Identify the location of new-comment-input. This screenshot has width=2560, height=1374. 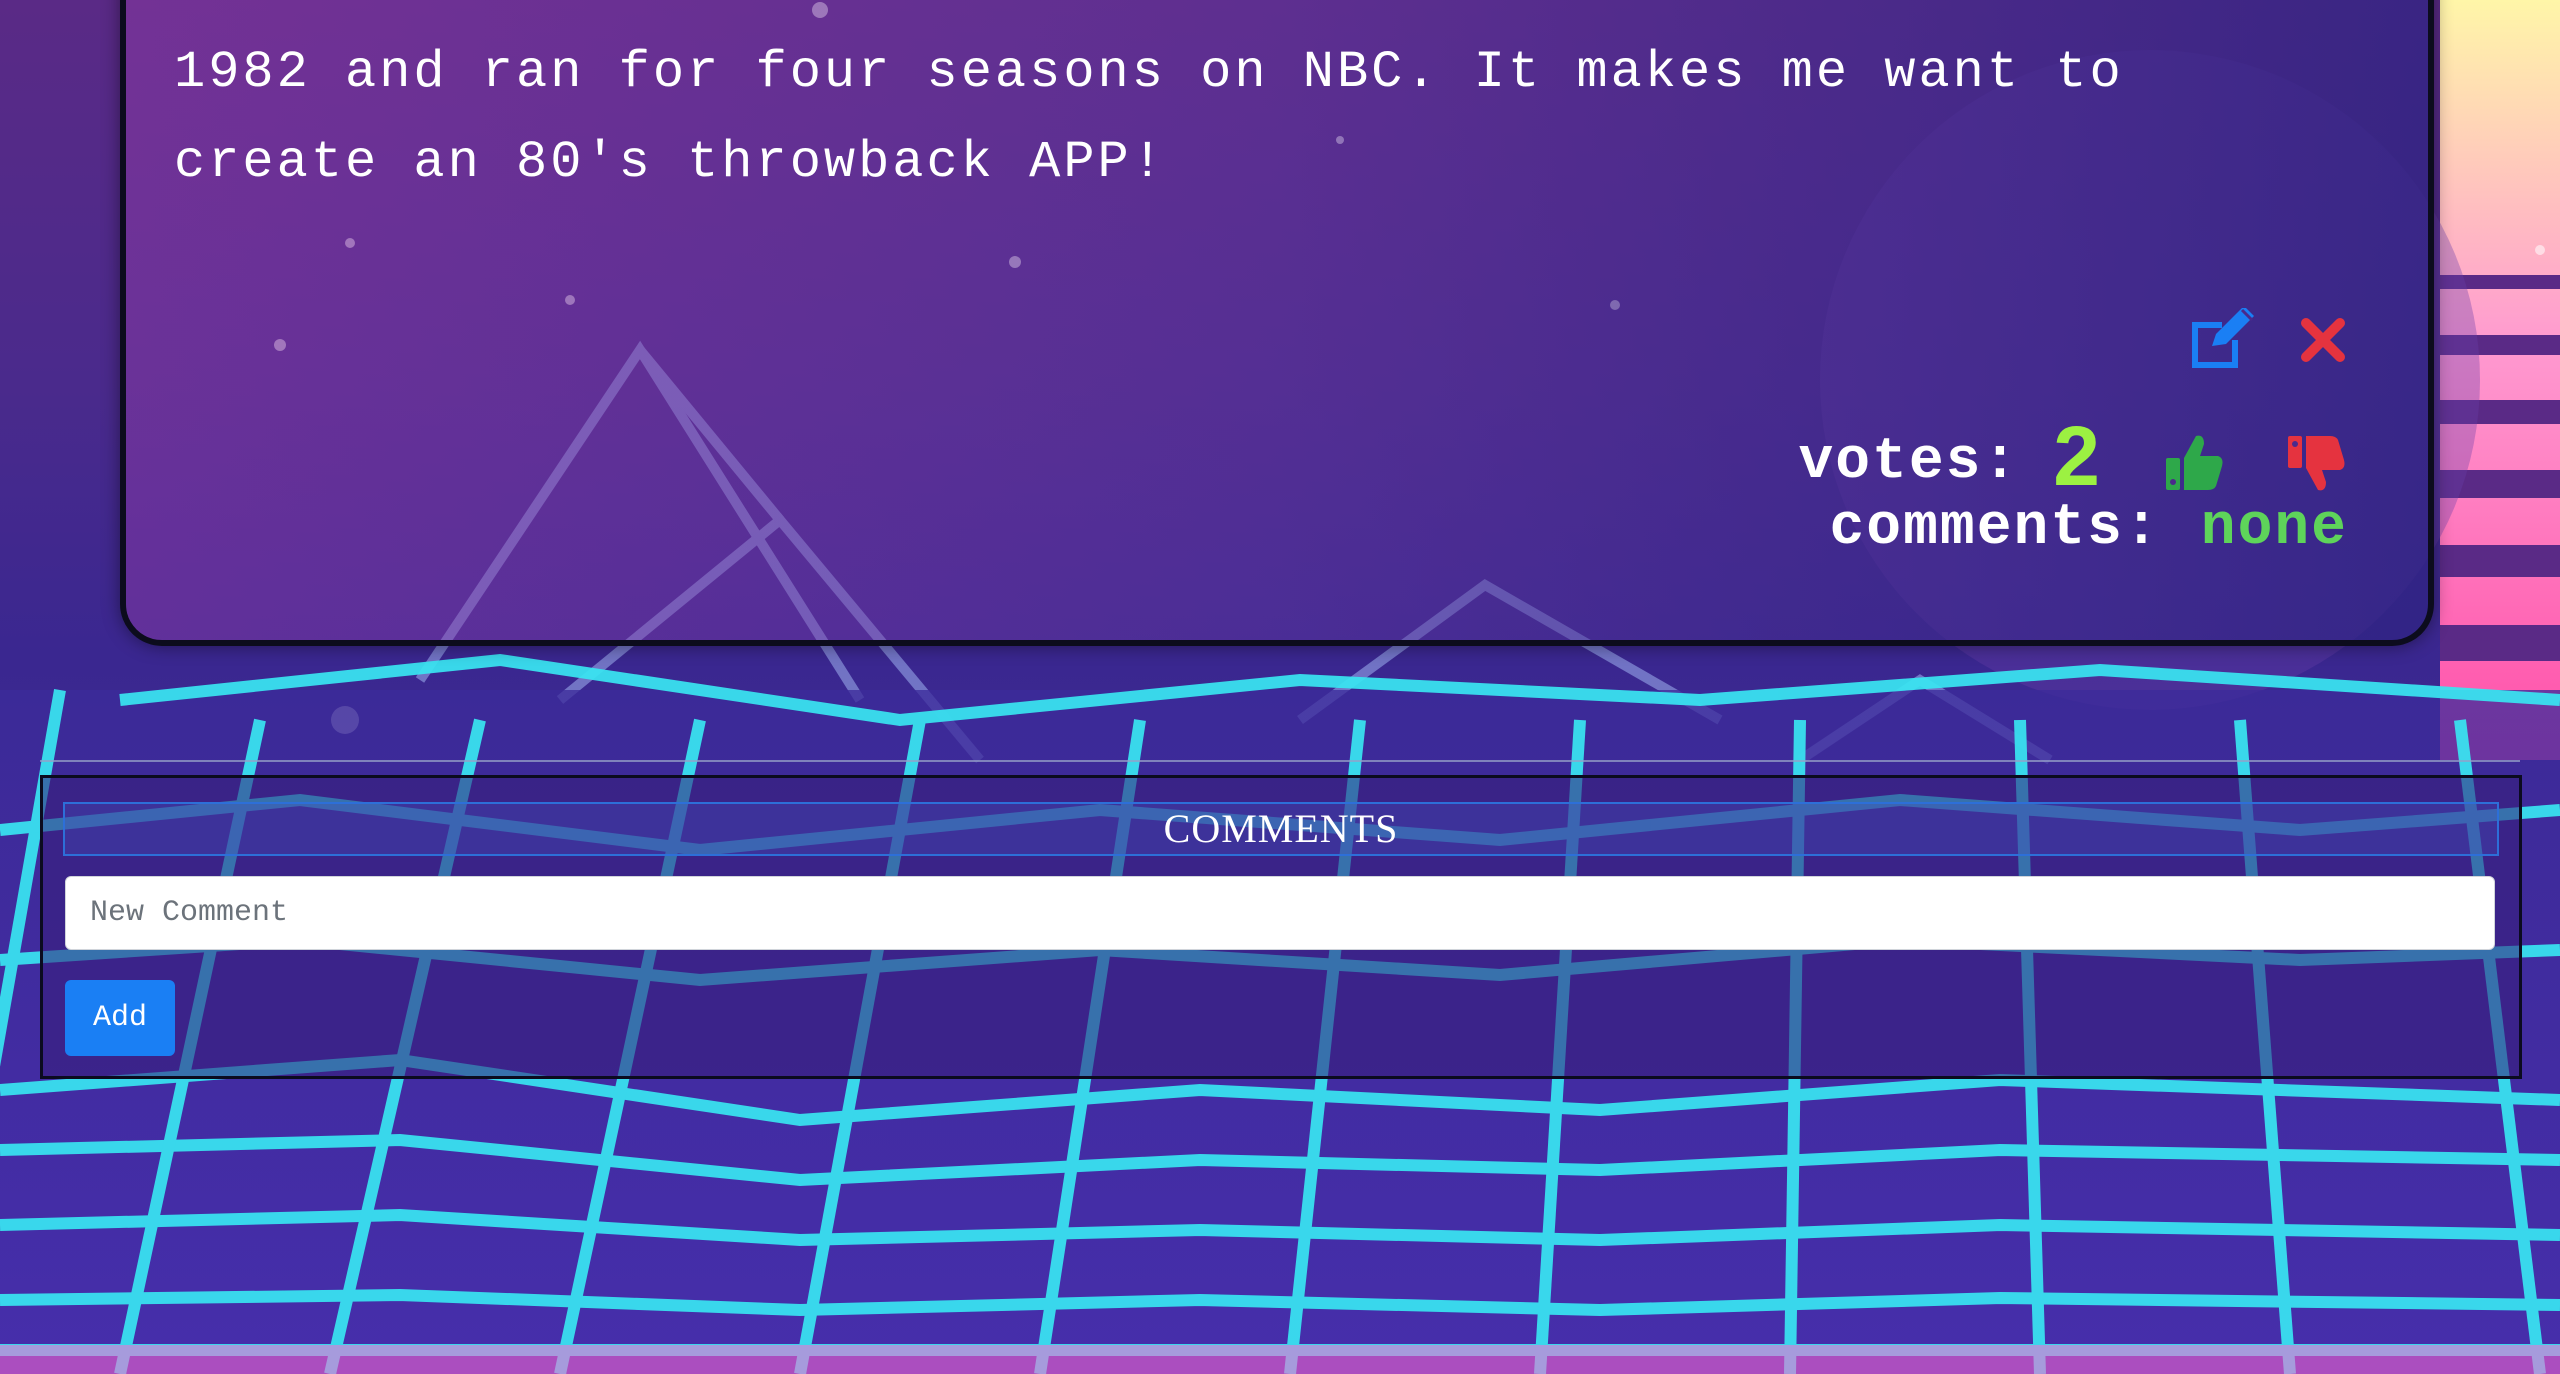
(1280, 913).